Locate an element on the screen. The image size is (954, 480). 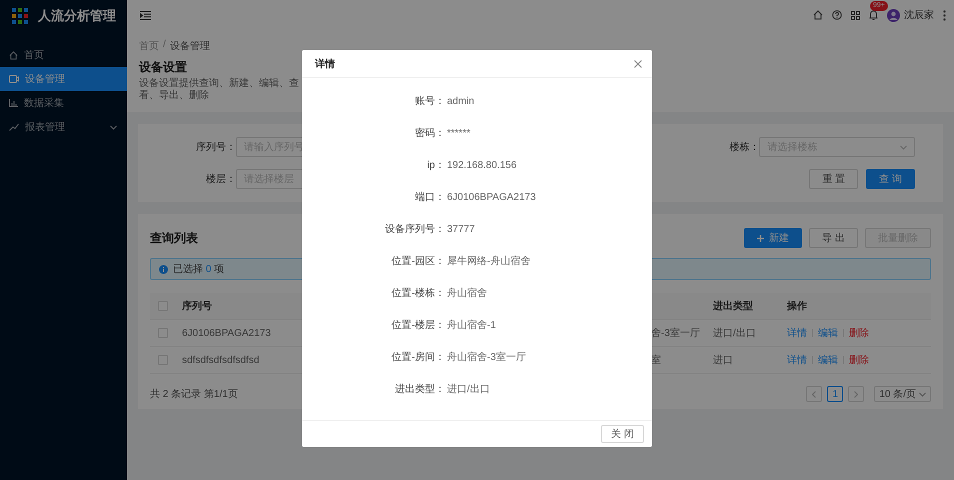
field-value: 192.168.80.156 is located at coordinates (481, 165).